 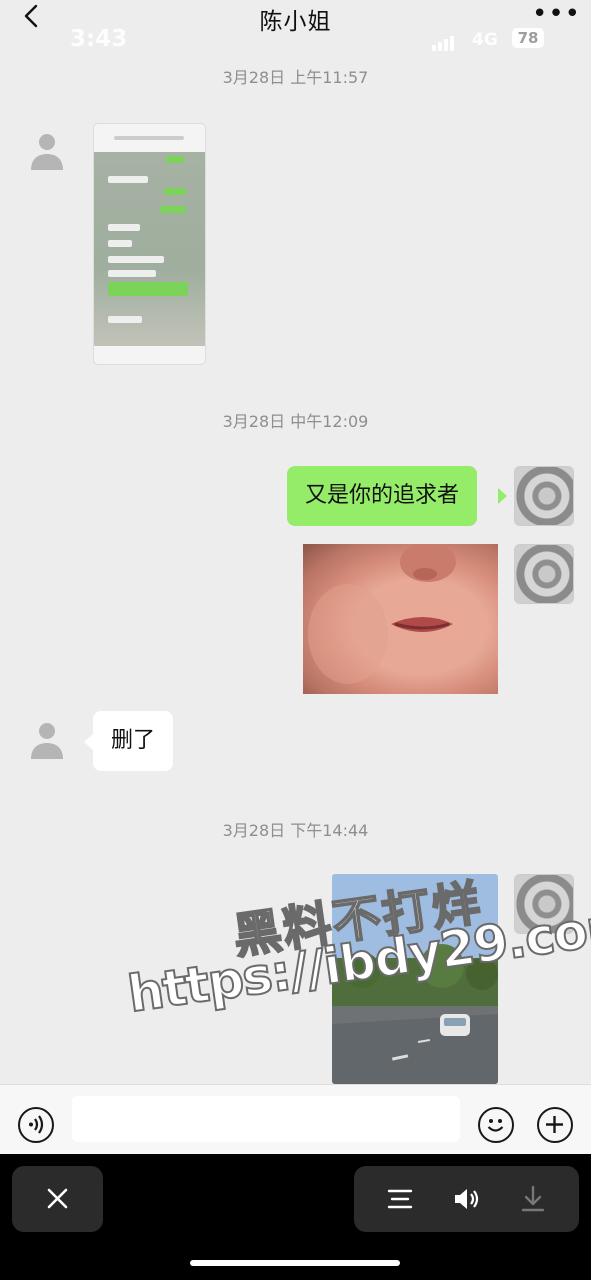 I want to click on close-button, so click(x=57, y=1199).